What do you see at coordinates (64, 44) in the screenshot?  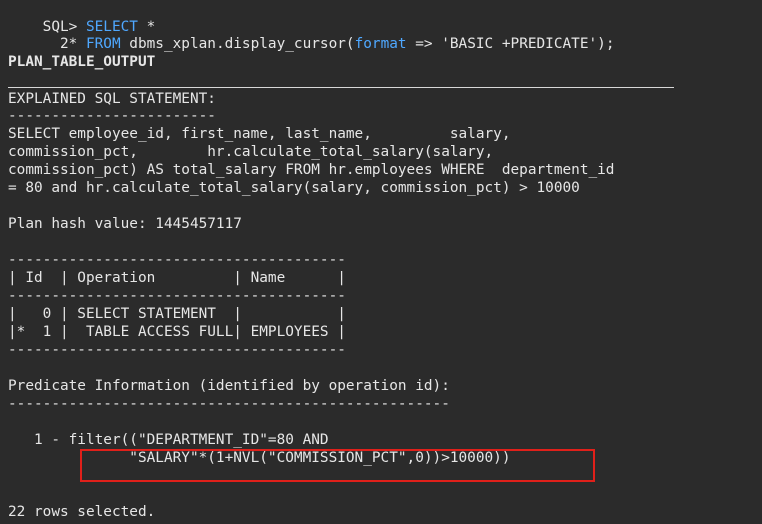 I see `line-number: 2*` at bounding box center [64, 44].